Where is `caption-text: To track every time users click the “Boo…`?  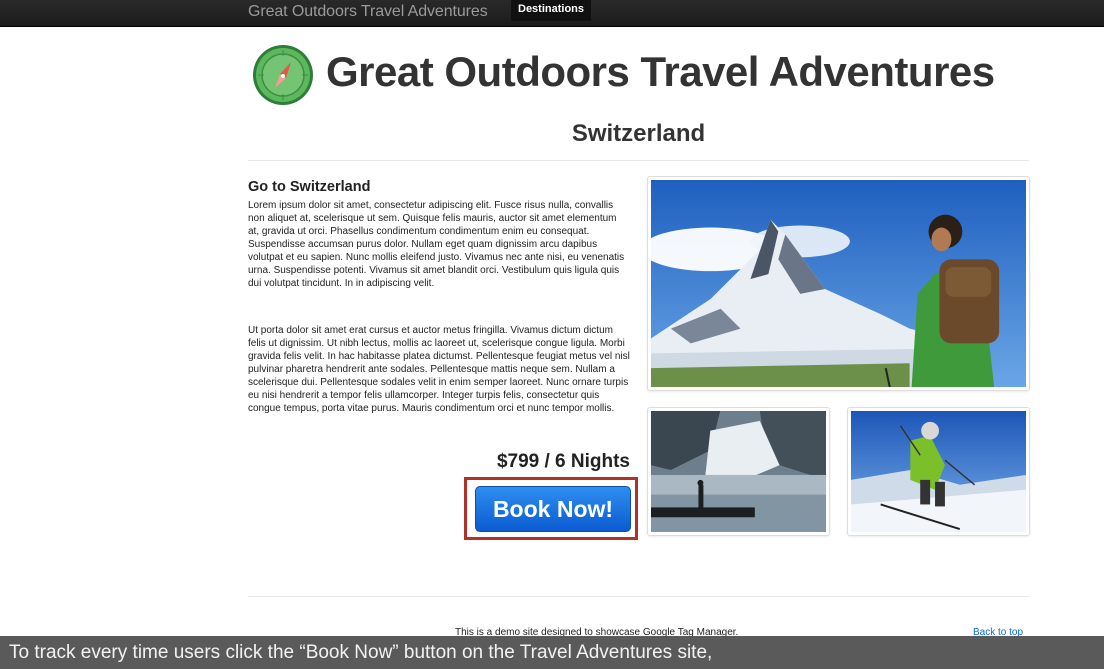 caption-text: To track every time users click the “Boo… is located at coordinates (361, 652).